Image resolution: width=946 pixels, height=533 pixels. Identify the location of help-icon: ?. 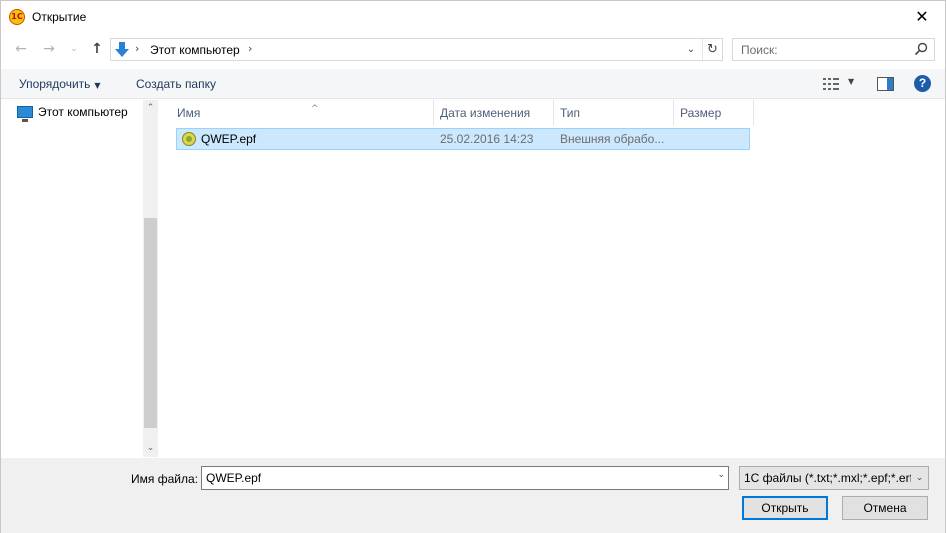
(922, 83).